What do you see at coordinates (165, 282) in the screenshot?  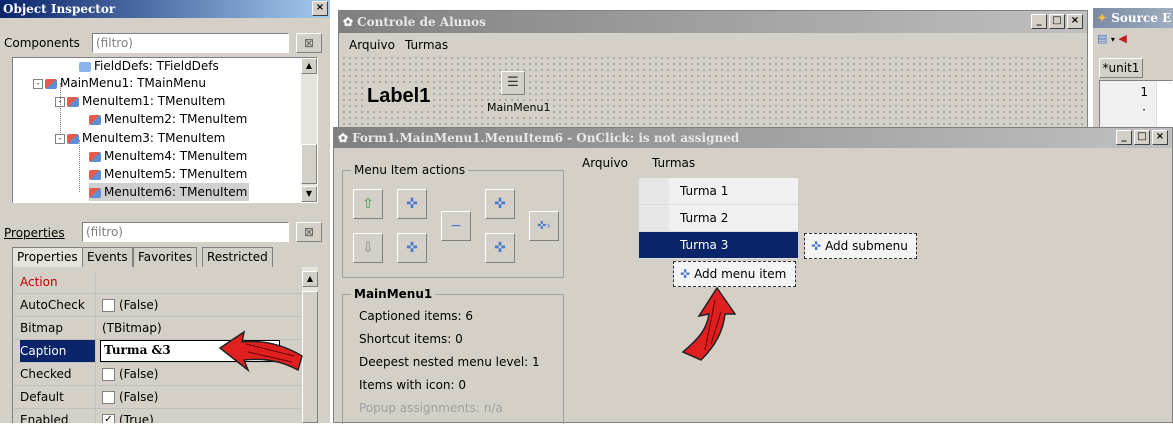 I see `property-row: Action` at bounding box center [165, 282].